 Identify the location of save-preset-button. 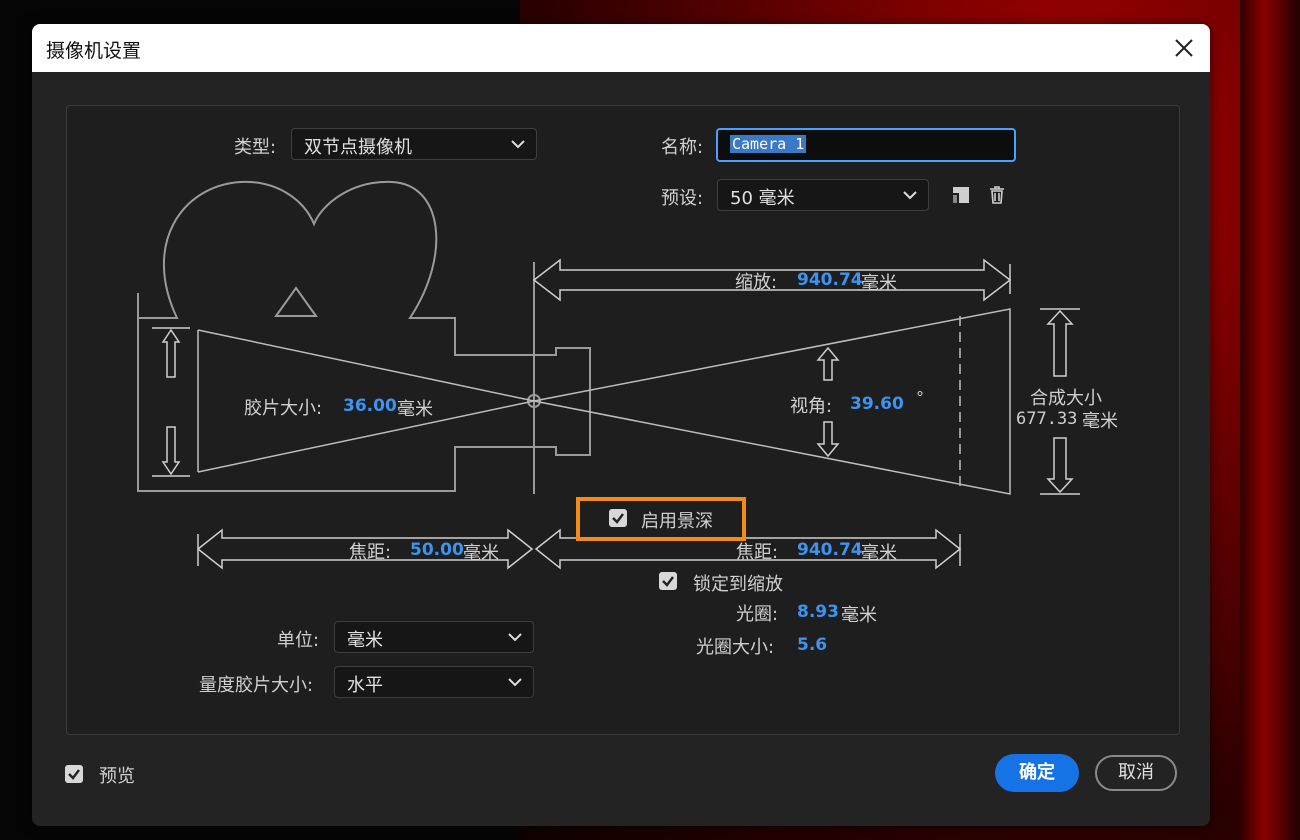
(961, 197).